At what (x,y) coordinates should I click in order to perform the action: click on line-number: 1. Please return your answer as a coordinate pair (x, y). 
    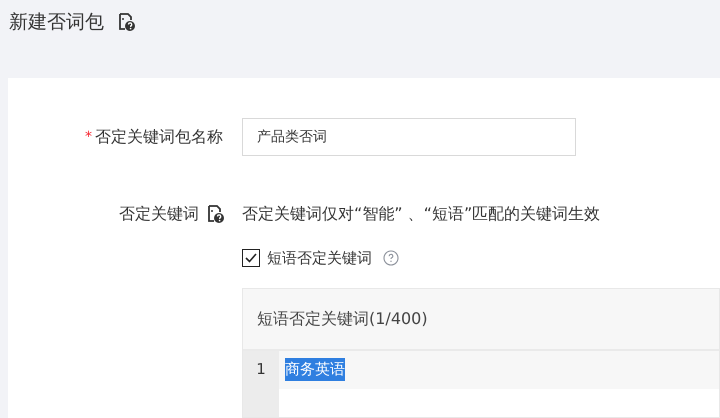
    Looking at the image, I should click on (261, 369).